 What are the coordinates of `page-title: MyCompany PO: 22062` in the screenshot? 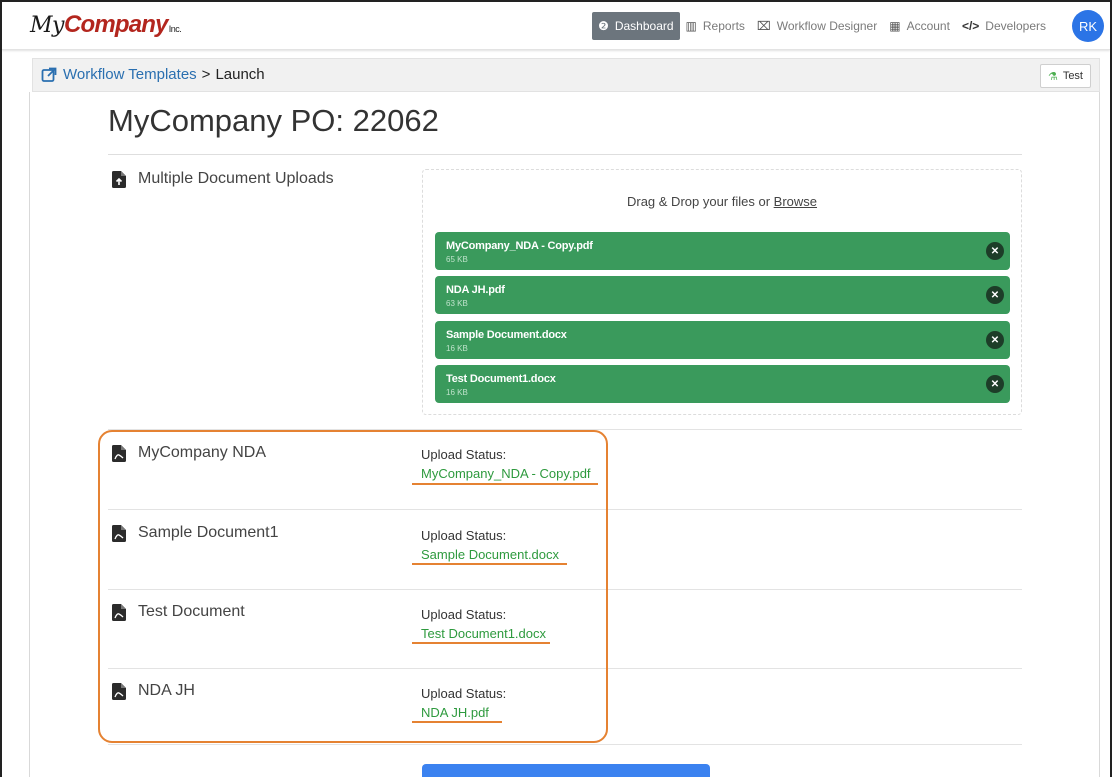 It's located at (273, 120).